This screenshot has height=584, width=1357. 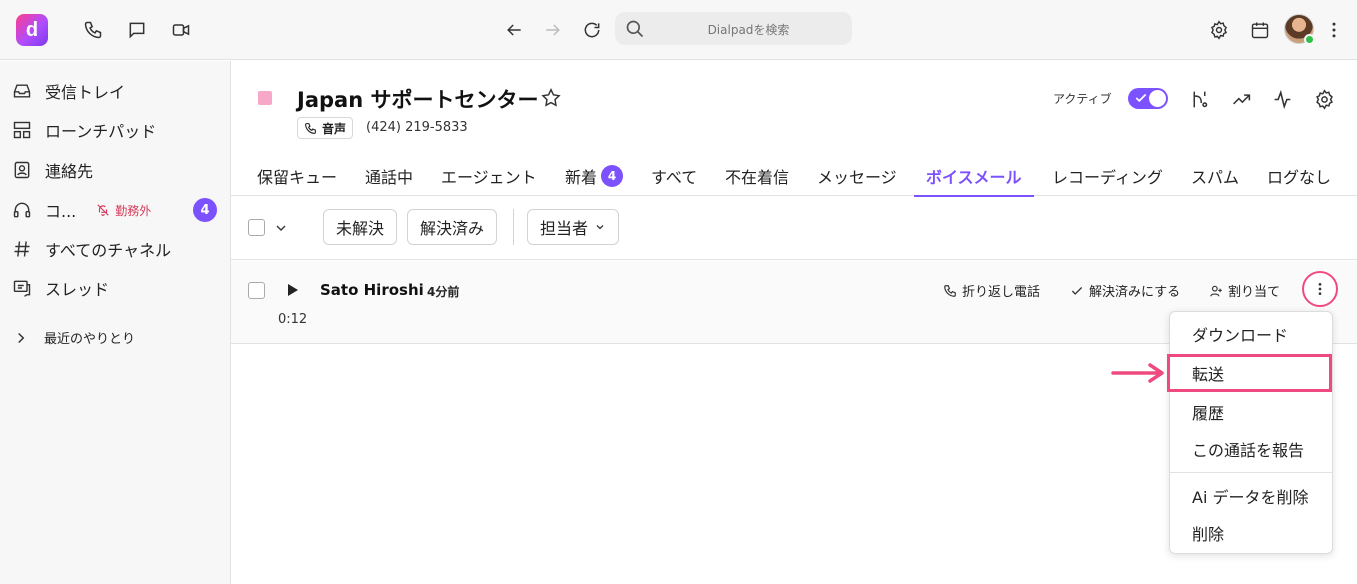 What do you see at coordinates (372, 290) in the screenshot?
I see `caller-name: Sato Hiroshi` at bounding box center [372, 290].